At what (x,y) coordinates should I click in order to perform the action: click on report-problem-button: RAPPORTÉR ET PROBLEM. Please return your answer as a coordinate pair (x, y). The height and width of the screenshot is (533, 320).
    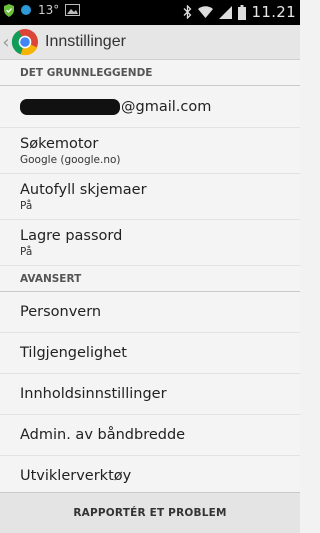
    Looking at the image, I should click on (149, 513).